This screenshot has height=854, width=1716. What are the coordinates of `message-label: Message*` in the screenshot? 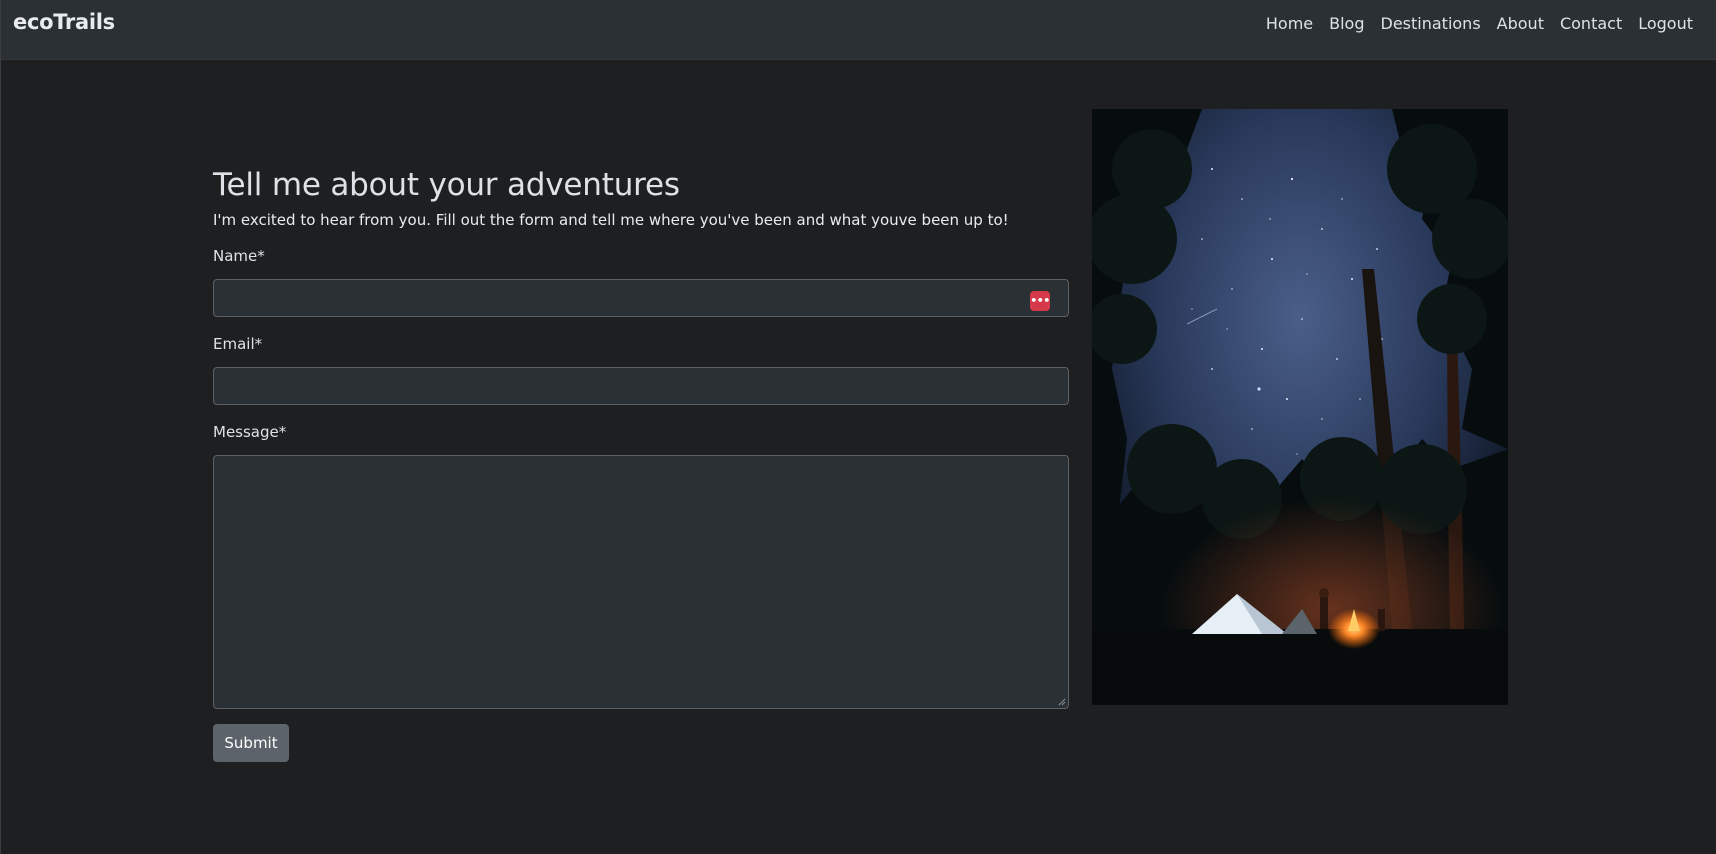 It's located at (250, 432).